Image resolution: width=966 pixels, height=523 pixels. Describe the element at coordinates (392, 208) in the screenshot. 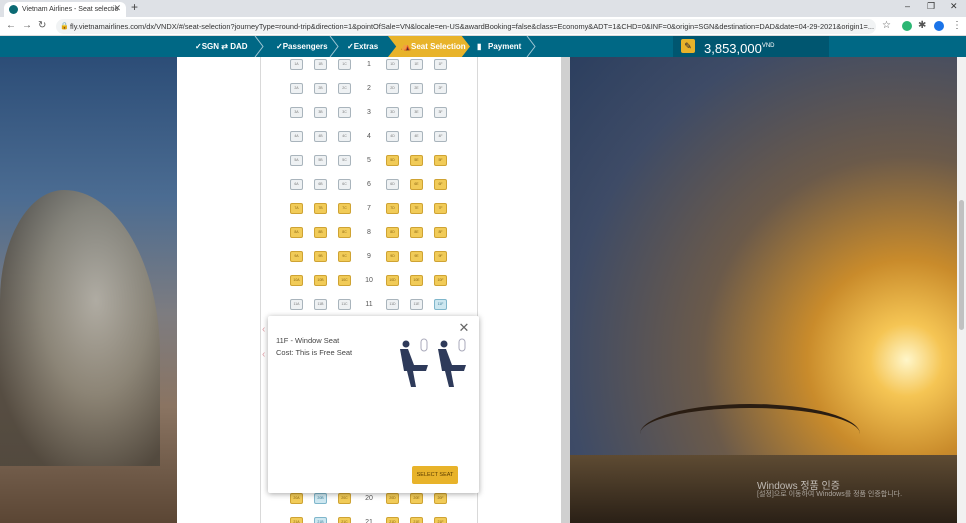

I see `seat-7D: 7D` at that location.